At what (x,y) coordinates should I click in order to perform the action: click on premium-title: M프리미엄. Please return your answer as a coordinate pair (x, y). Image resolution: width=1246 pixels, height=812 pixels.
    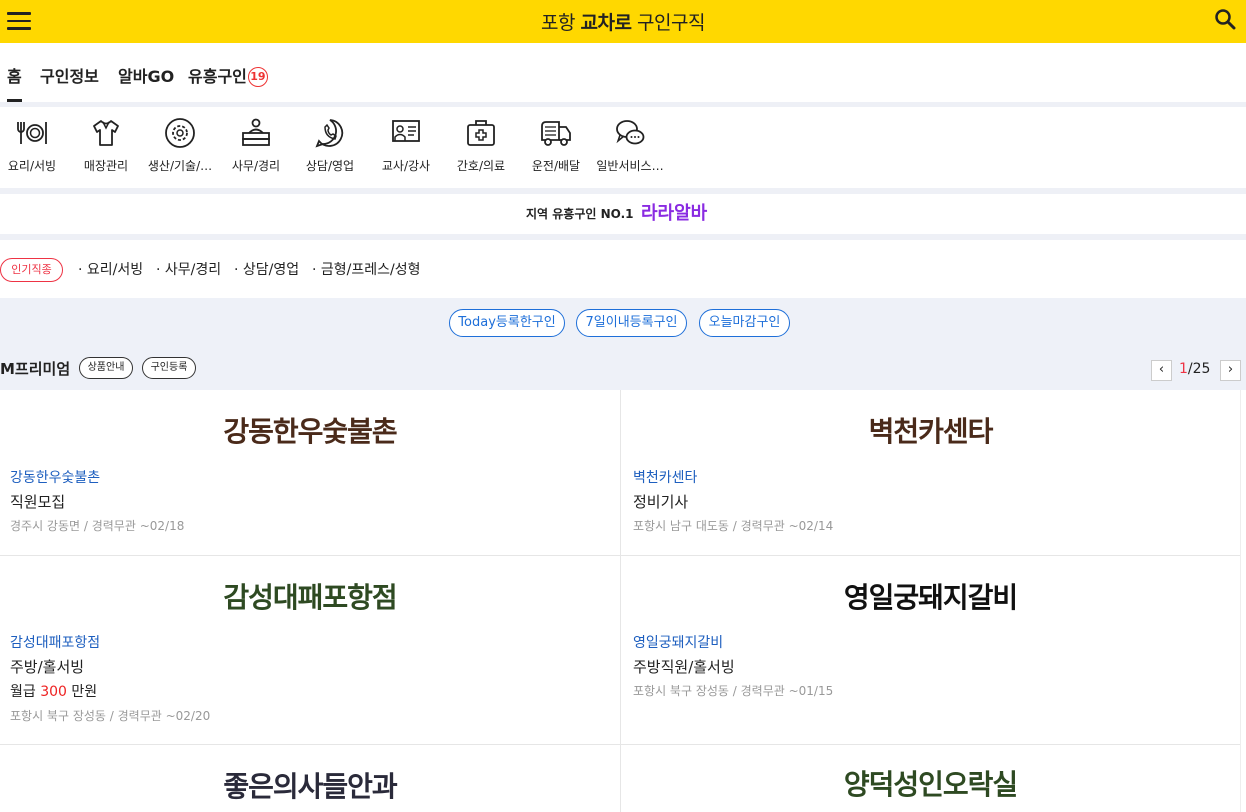
    Looking at the image, I should click on (35, 369).